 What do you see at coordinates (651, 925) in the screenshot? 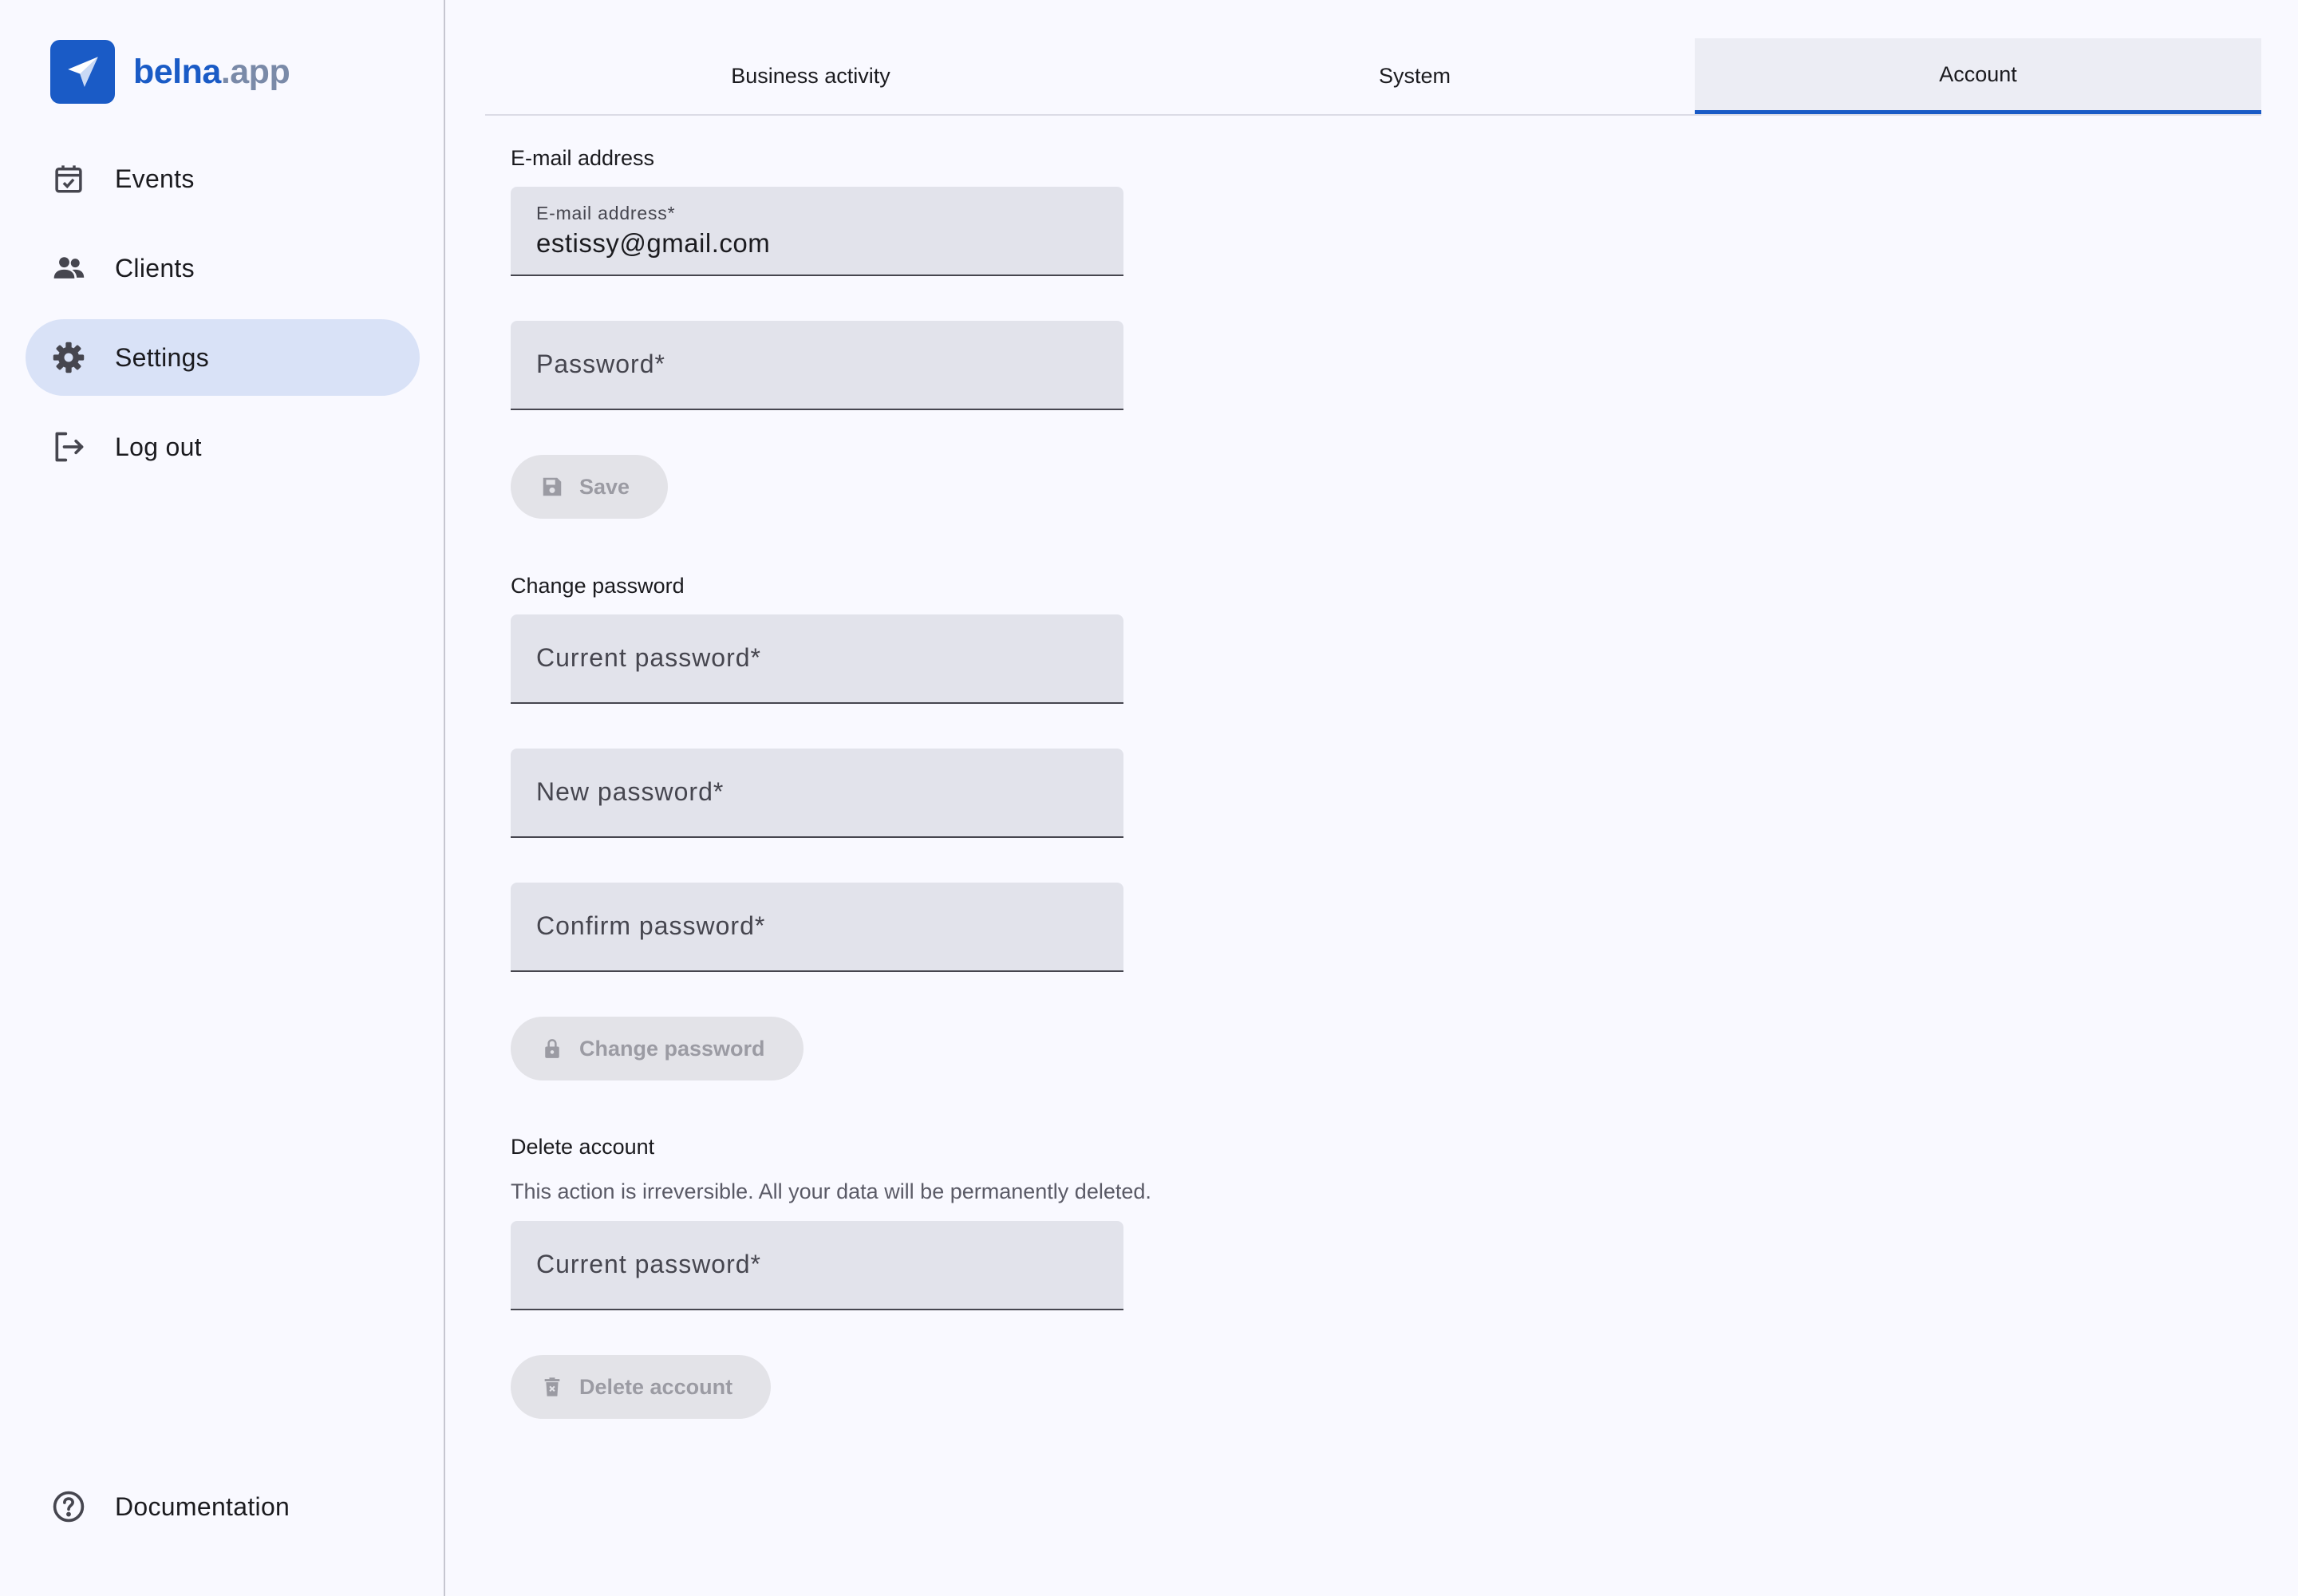
I see `confirm-password-placeholder: Confirm password*` at bounding box center [651, 925].